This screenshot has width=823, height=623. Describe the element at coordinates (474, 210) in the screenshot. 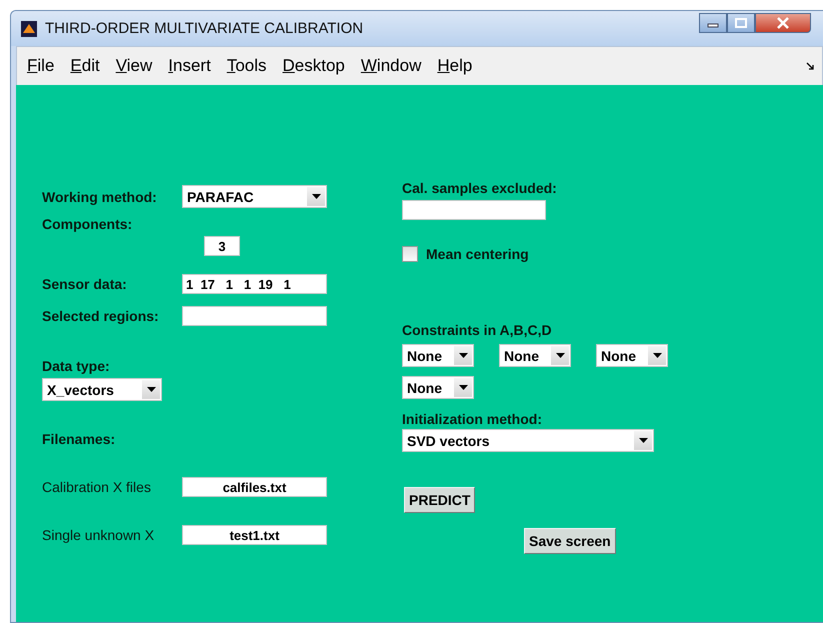

I see `excluded-samples-field` at that location.